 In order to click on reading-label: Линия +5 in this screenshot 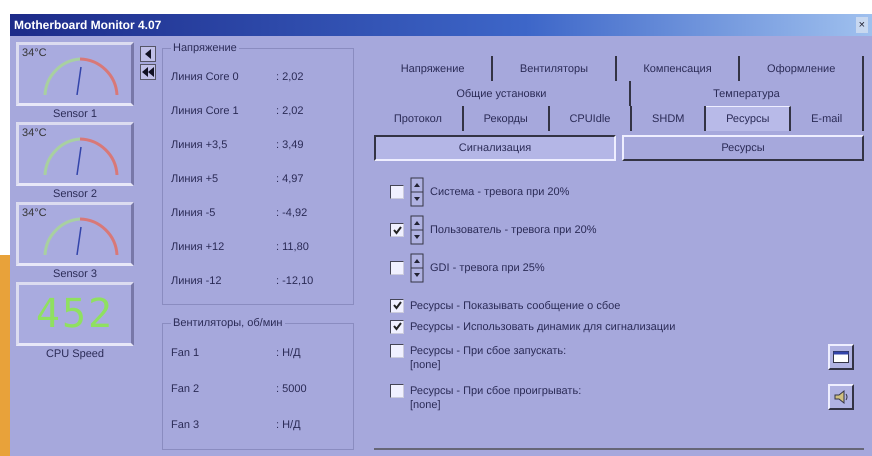, I will do `click(195, 179)`.